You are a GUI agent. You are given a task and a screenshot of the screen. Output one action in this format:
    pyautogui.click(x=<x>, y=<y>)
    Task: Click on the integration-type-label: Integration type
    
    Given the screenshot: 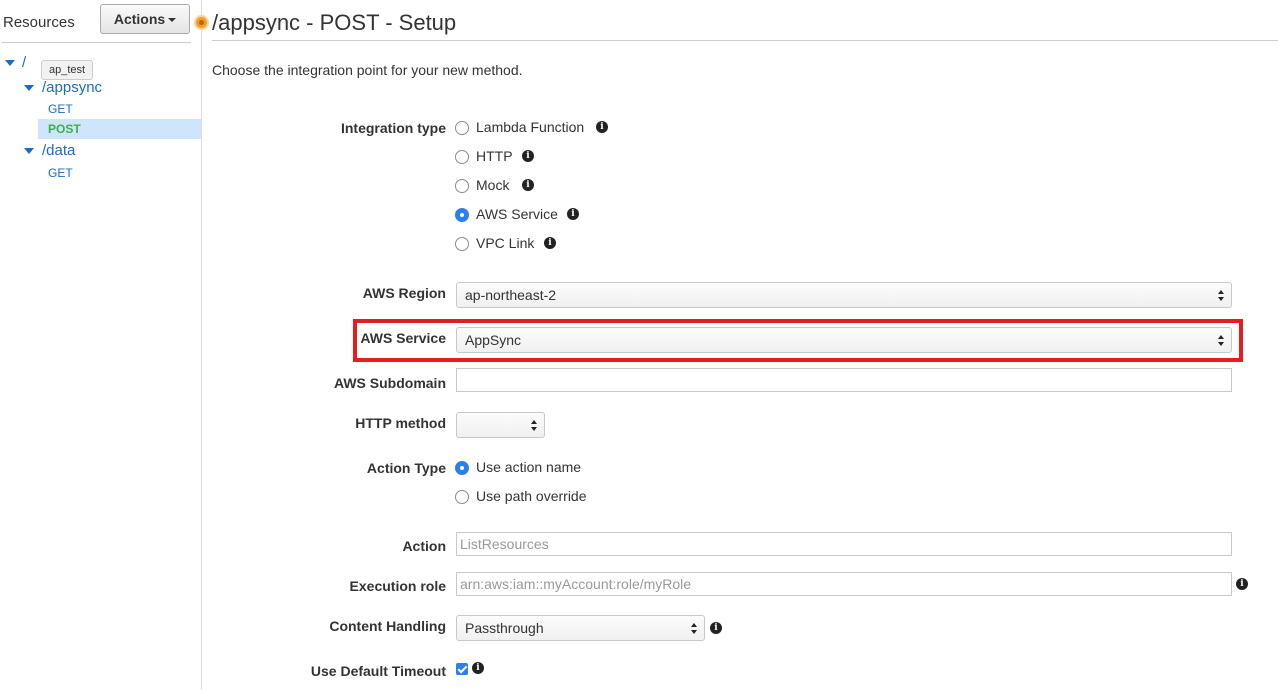 What is the action you would take?
    pyautogui.click(x=393, y=128)
    